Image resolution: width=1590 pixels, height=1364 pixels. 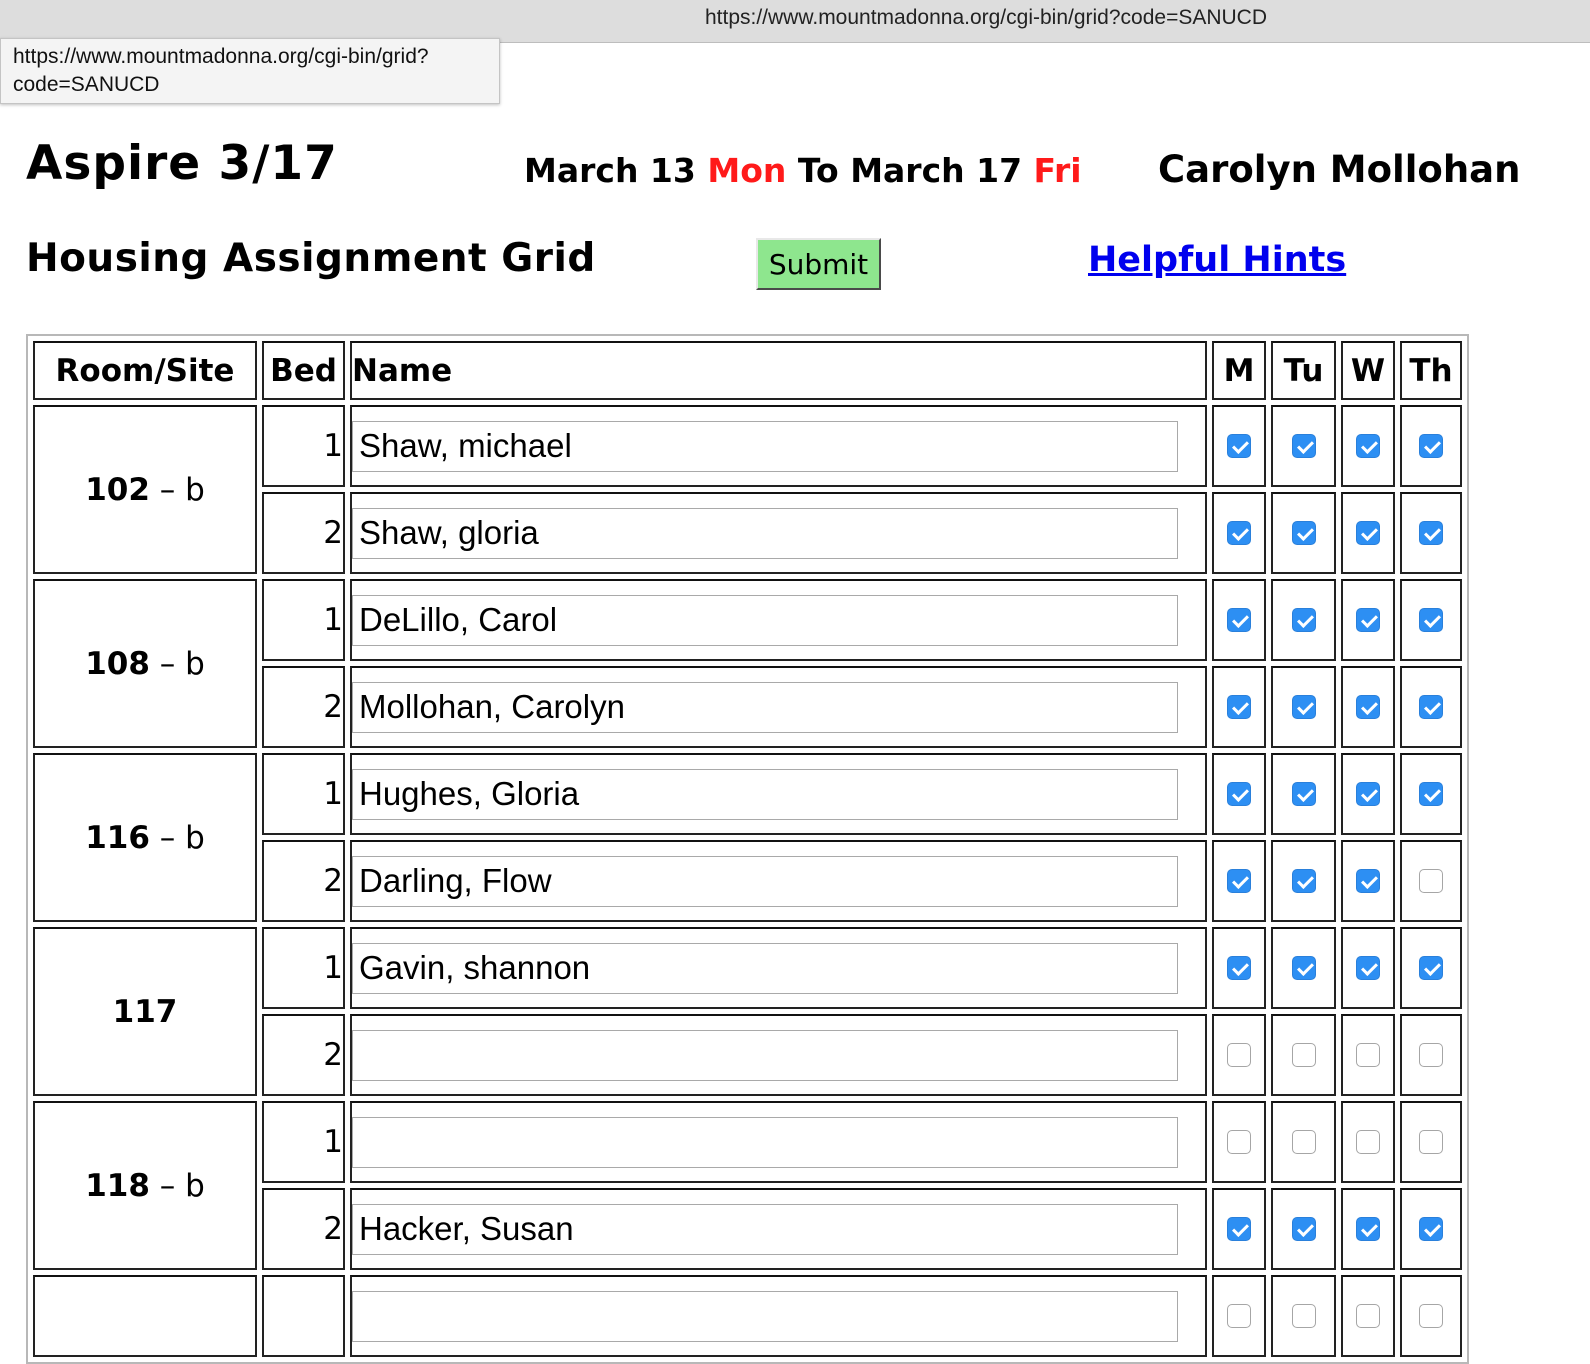 What do you see at coordinates (1217, 260) in the screenshot?
I see `helpful-hints-link: Helpful Hints` at bounding box center [1217, 260].